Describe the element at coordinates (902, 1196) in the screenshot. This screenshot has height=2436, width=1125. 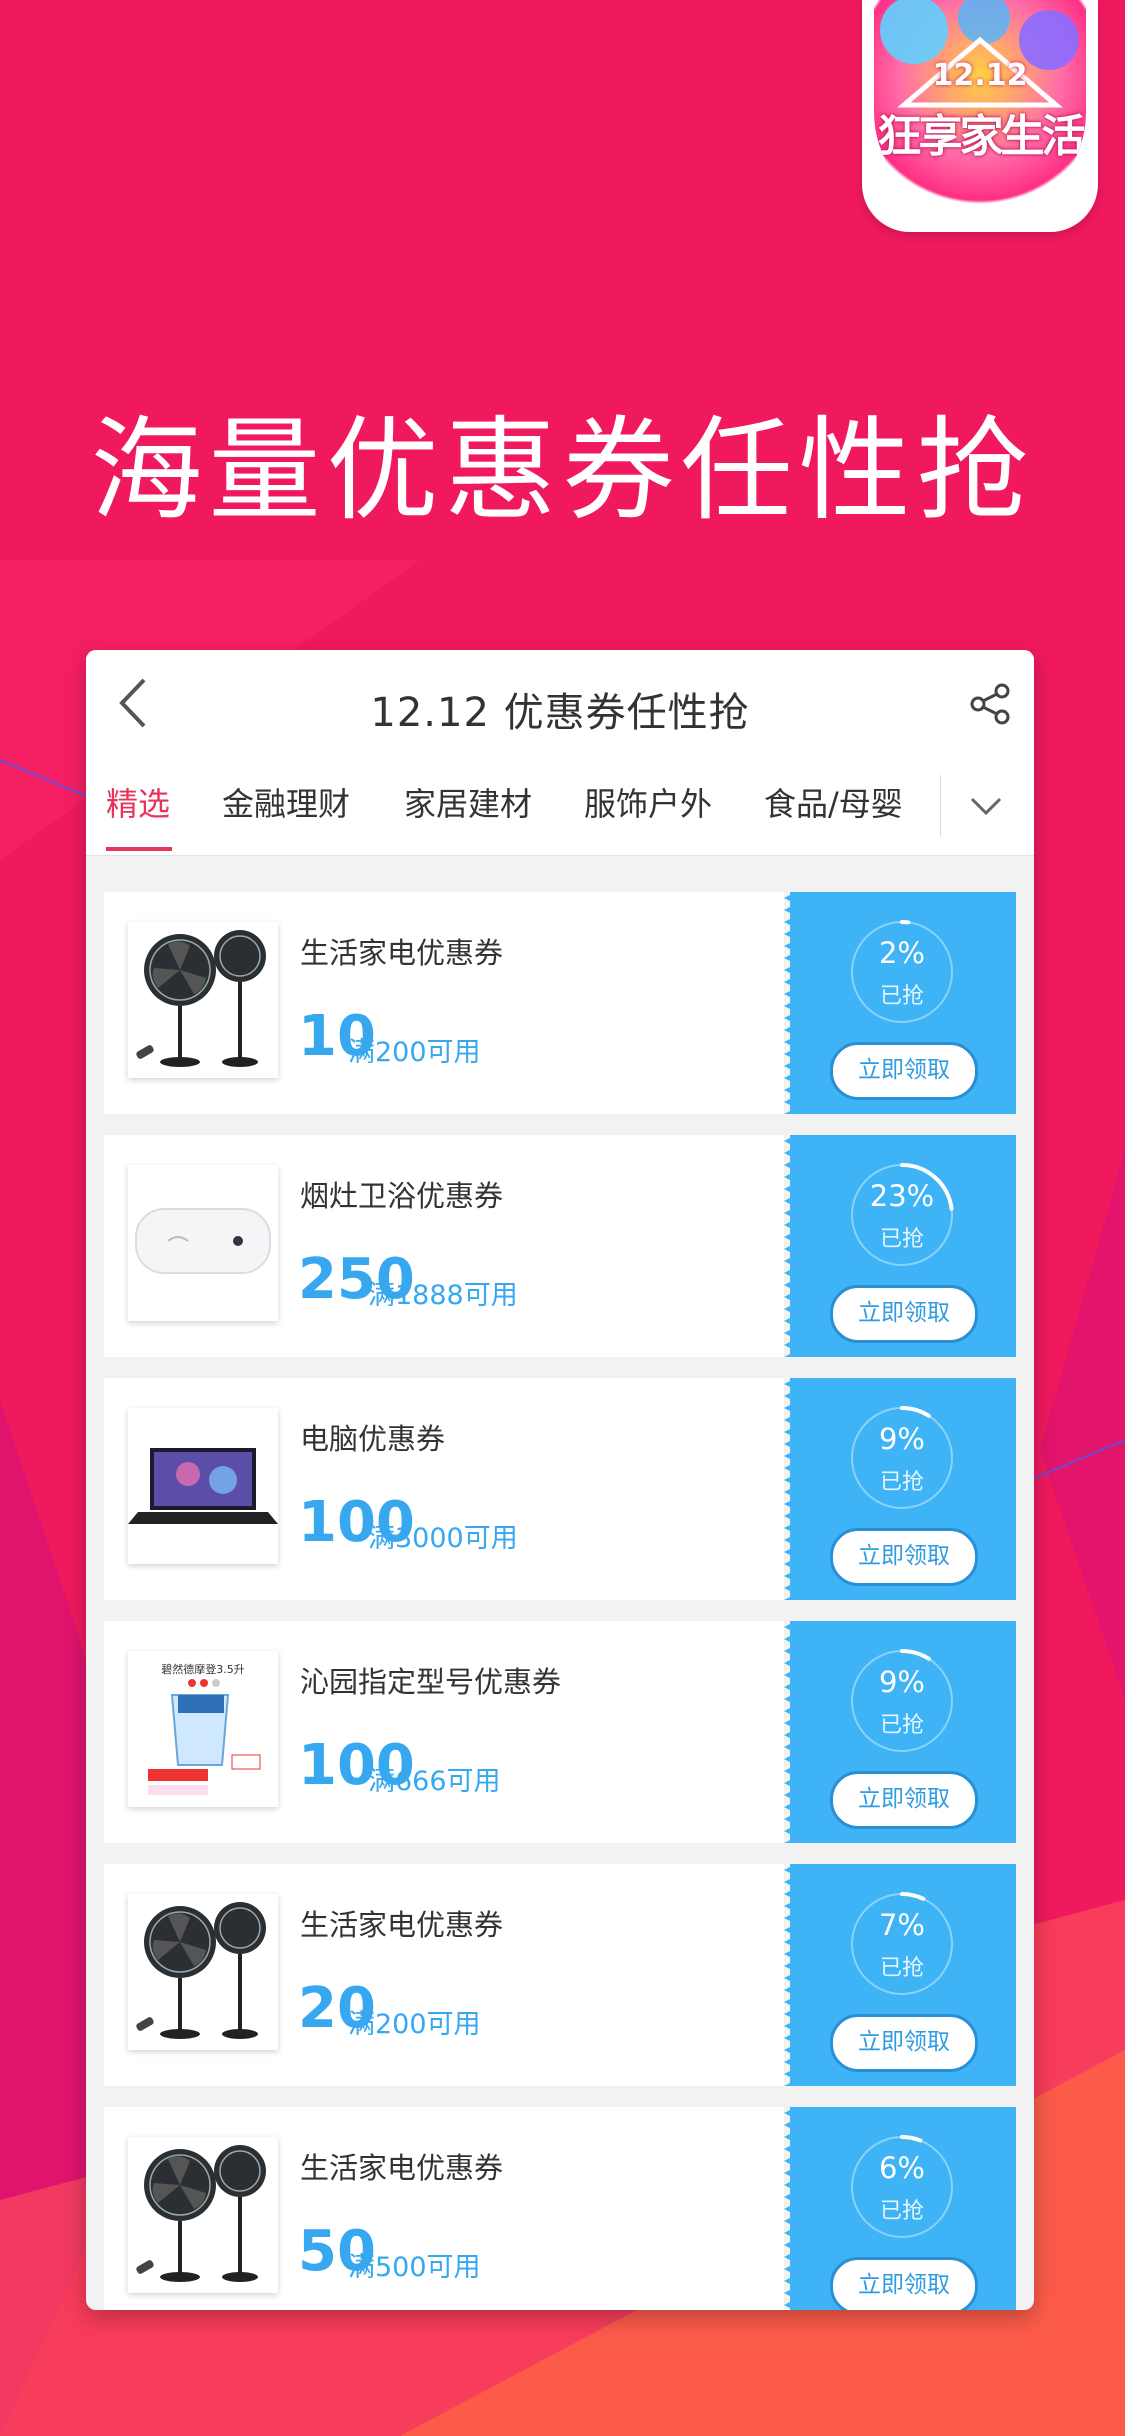
I see `grabbed-percent: 23%` at that location.